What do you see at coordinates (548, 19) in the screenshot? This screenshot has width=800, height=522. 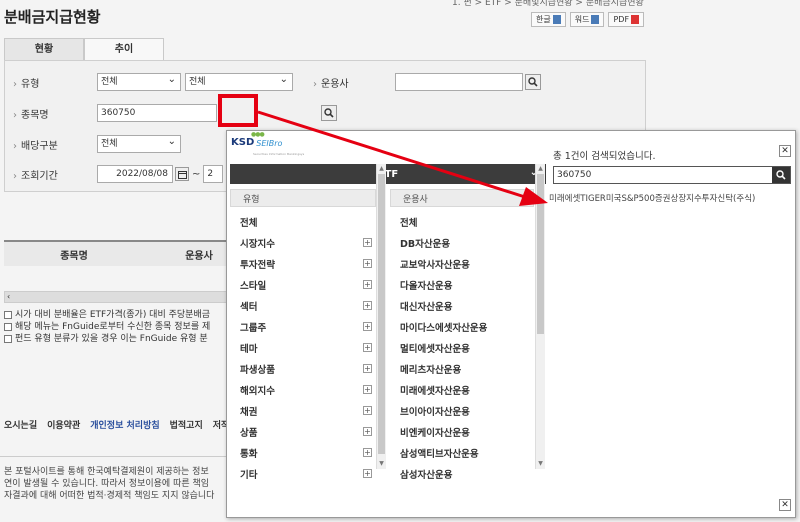 I see `hwp-export-button: 한글` at bounding box center [548, 19].